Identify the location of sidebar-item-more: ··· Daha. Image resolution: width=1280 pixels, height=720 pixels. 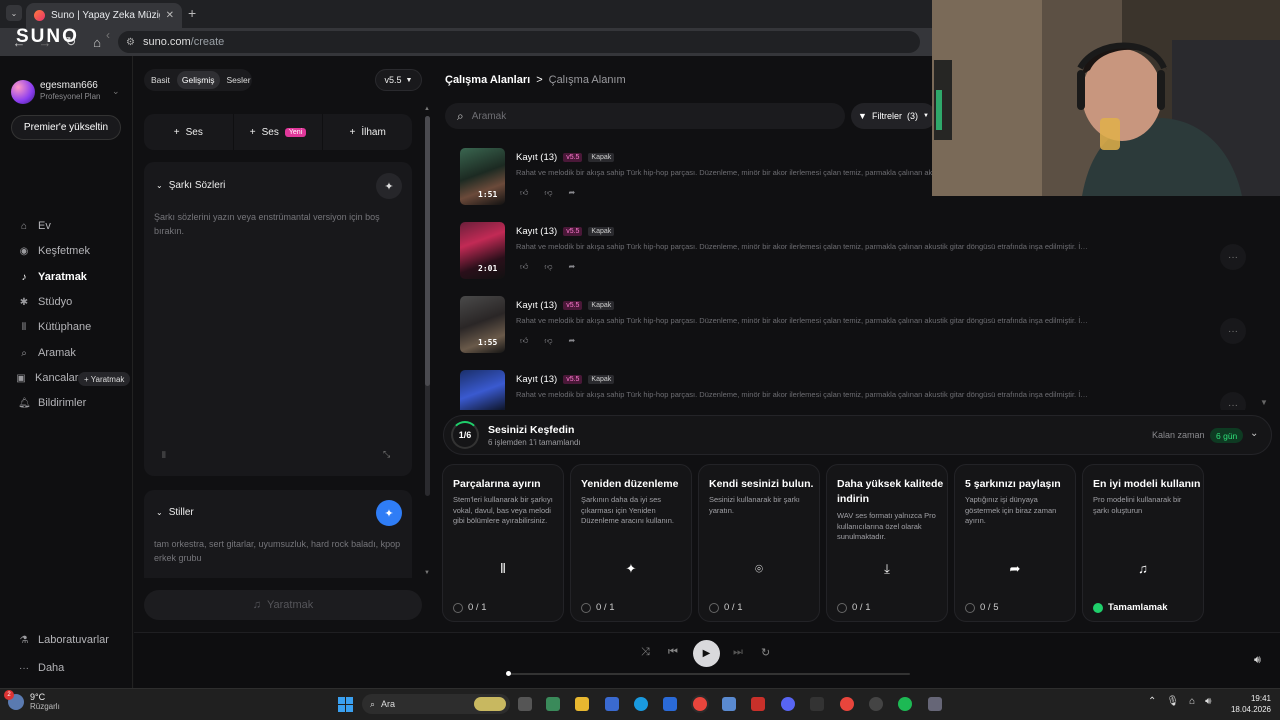
(41, 668).